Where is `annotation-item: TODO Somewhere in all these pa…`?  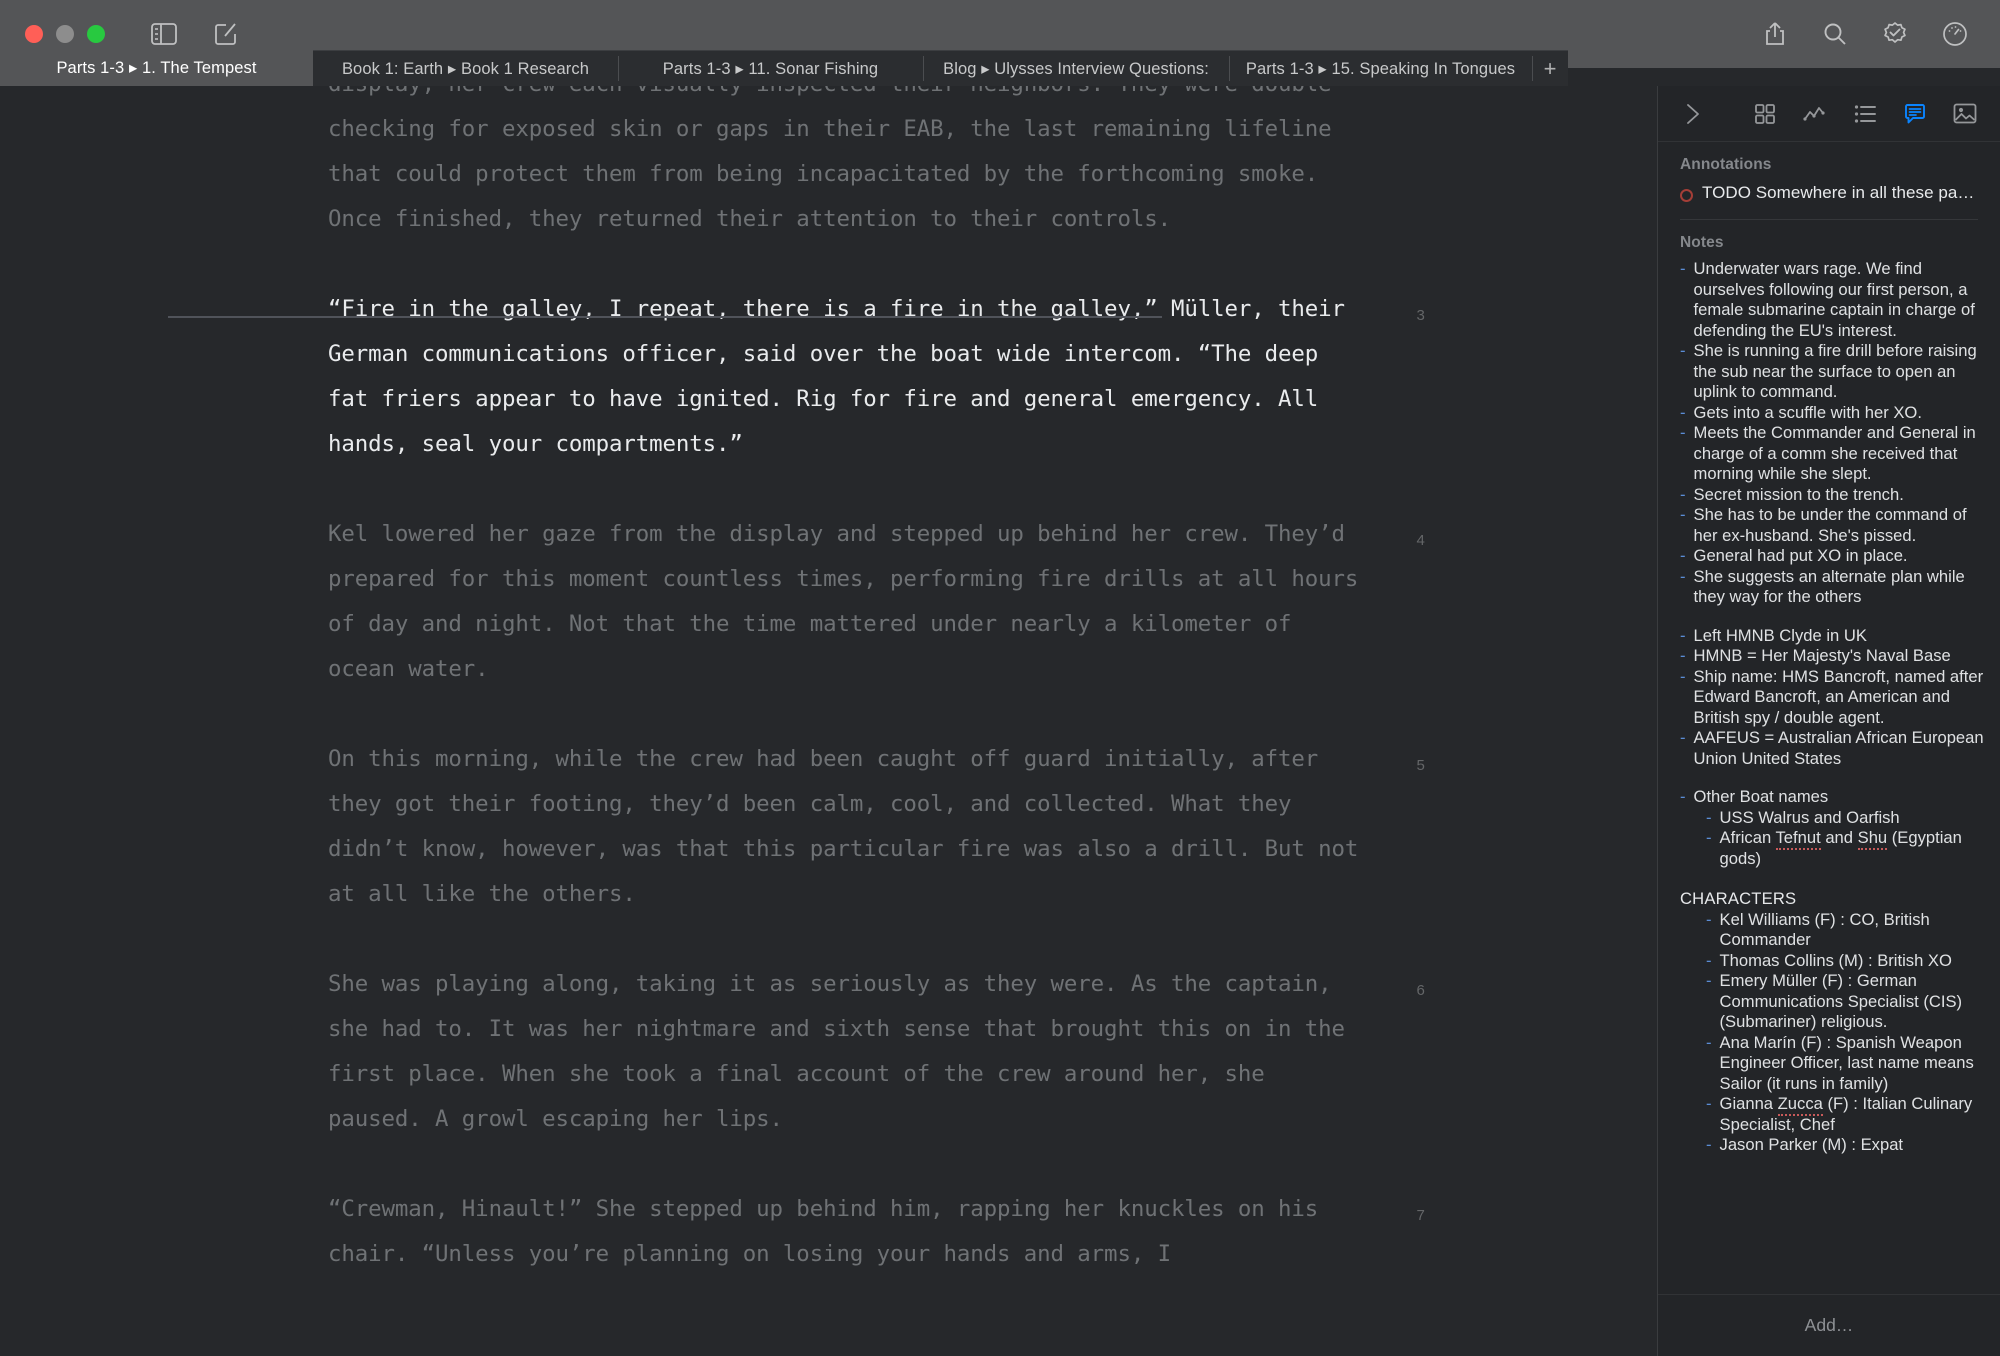
annotation-item: TODO Somewhere in all these pa… is located at coordinates (1829, 192).